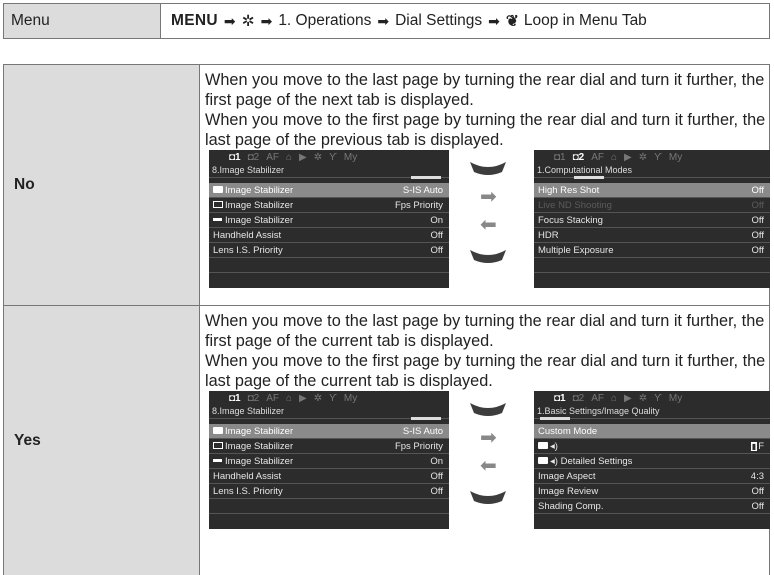 This screenshot has height=575, width=774. What do you see at coordinates (329, 431) in the screenshot?
I see `menu-item: Image Stabilizer S-IS Auto` at bounding box center [329, 431].